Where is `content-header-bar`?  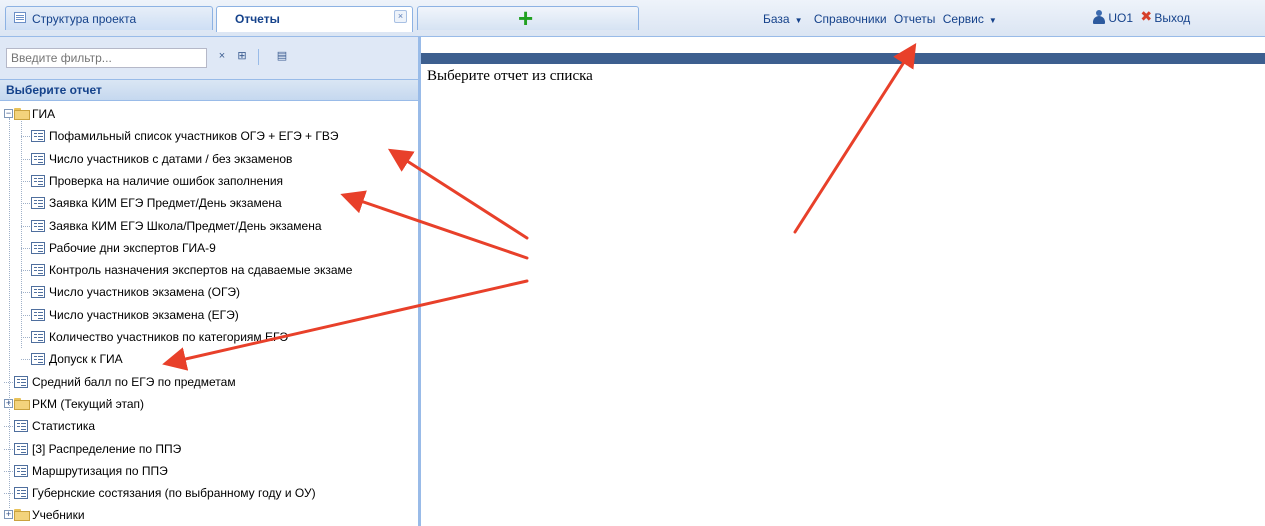 content-header-bar is located at coordinates (843, 58).